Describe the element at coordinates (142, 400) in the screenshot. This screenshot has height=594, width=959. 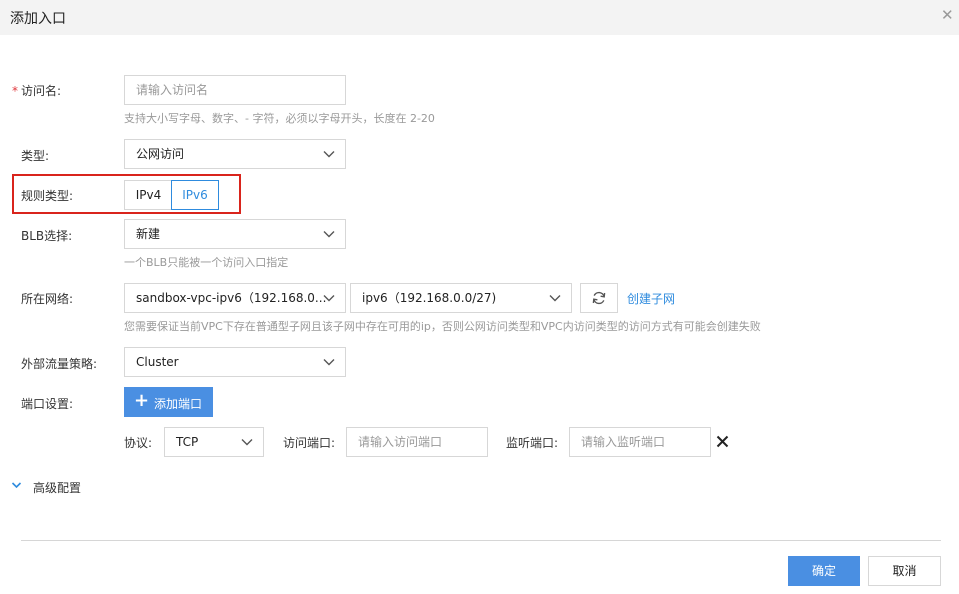
I see `plus-icon: +` at that location.